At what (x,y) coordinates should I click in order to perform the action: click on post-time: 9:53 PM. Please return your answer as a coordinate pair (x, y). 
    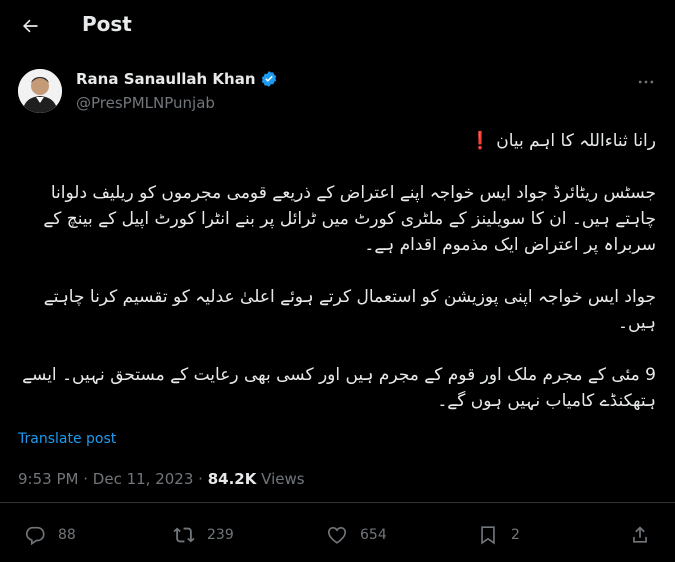
    Looking at the image, I should click on (48, 479).